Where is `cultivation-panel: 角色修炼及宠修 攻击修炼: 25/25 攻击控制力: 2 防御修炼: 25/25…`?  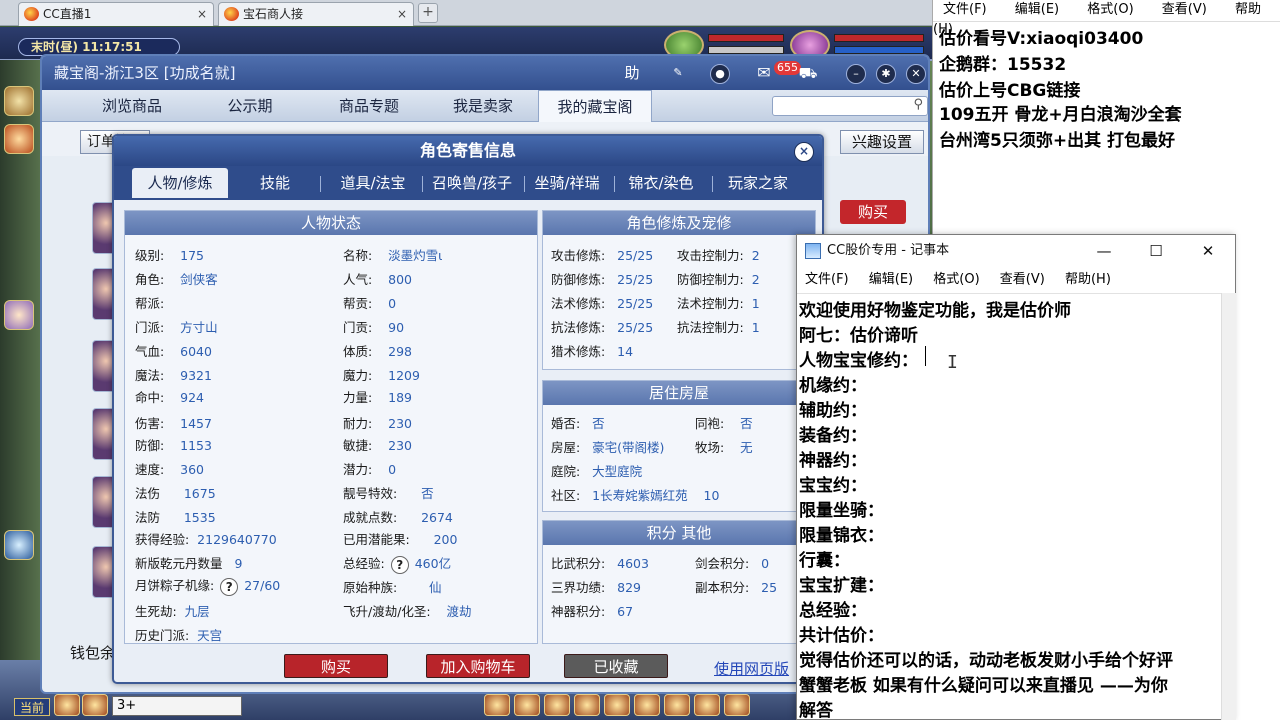
cultivation-panel: 角色修炼及宠修 攻击修炼: 25/25 攻击控制力: 2 防御修炼: 25/25… is located at coordinates (679, 290).